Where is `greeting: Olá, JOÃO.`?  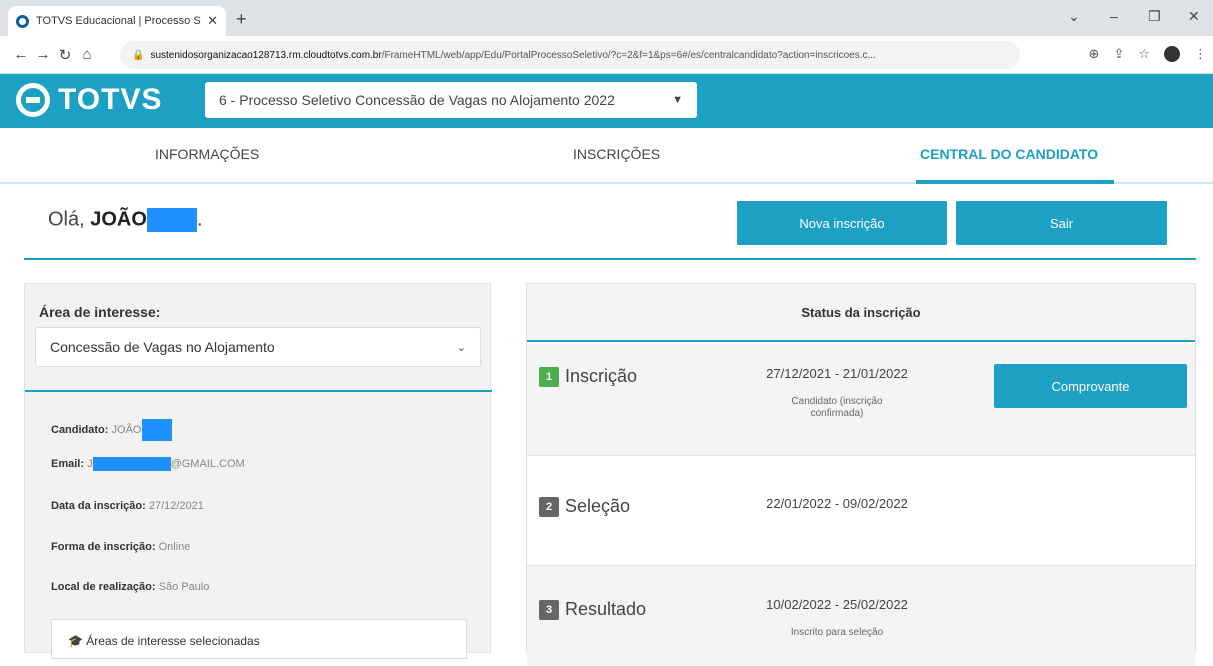
greeting: Olá, JOÃO. is located at coordinates (125, 220).